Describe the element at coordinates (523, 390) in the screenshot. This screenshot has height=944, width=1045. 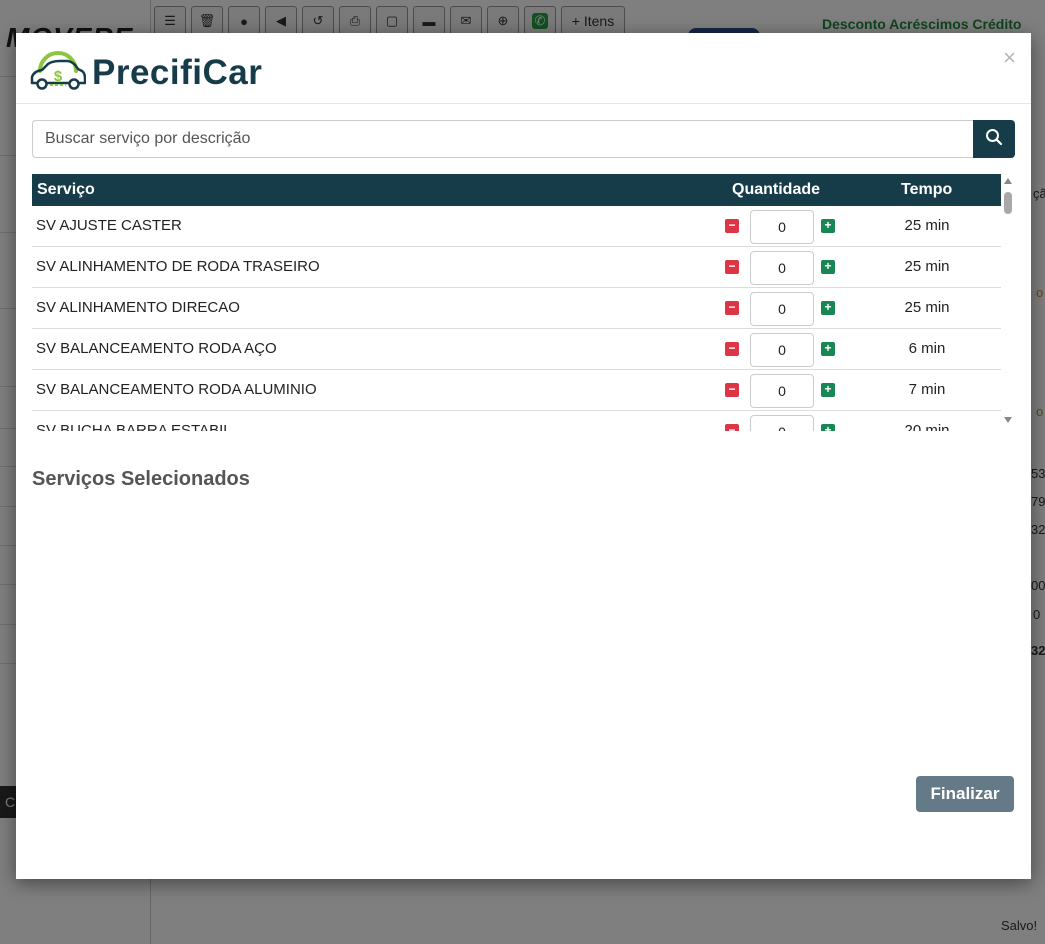
I see `table-row: SV BALANCEAMENTO RODA ALUMINIO − + 7 min` at that location.